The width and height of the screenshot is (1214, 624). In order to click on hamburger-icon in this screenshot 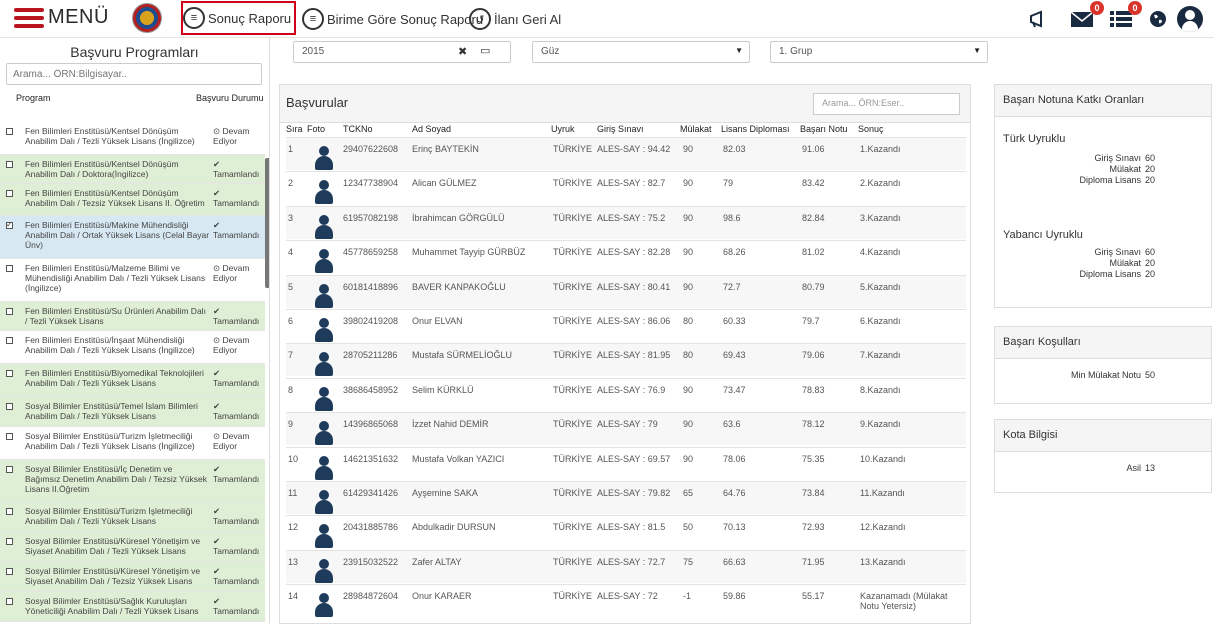, I will do `click(29, 17)`.